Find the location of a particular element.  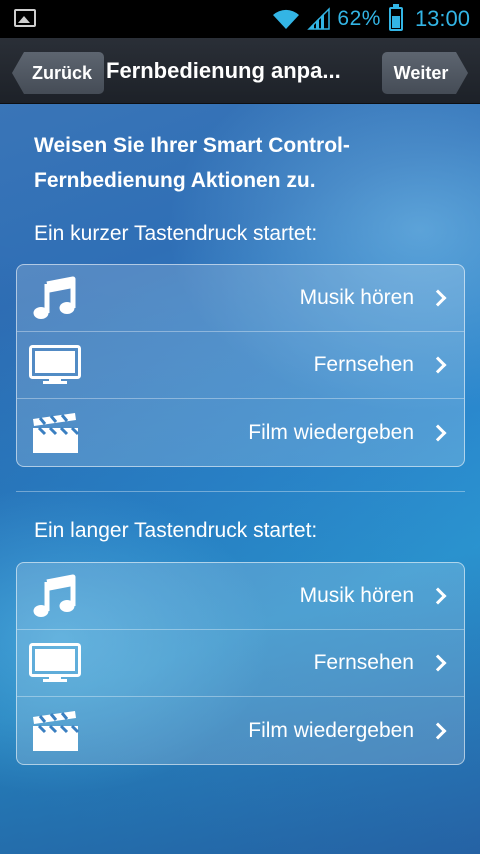

status-indicators: 62% 13:00 is located at coordinates (370, 19).